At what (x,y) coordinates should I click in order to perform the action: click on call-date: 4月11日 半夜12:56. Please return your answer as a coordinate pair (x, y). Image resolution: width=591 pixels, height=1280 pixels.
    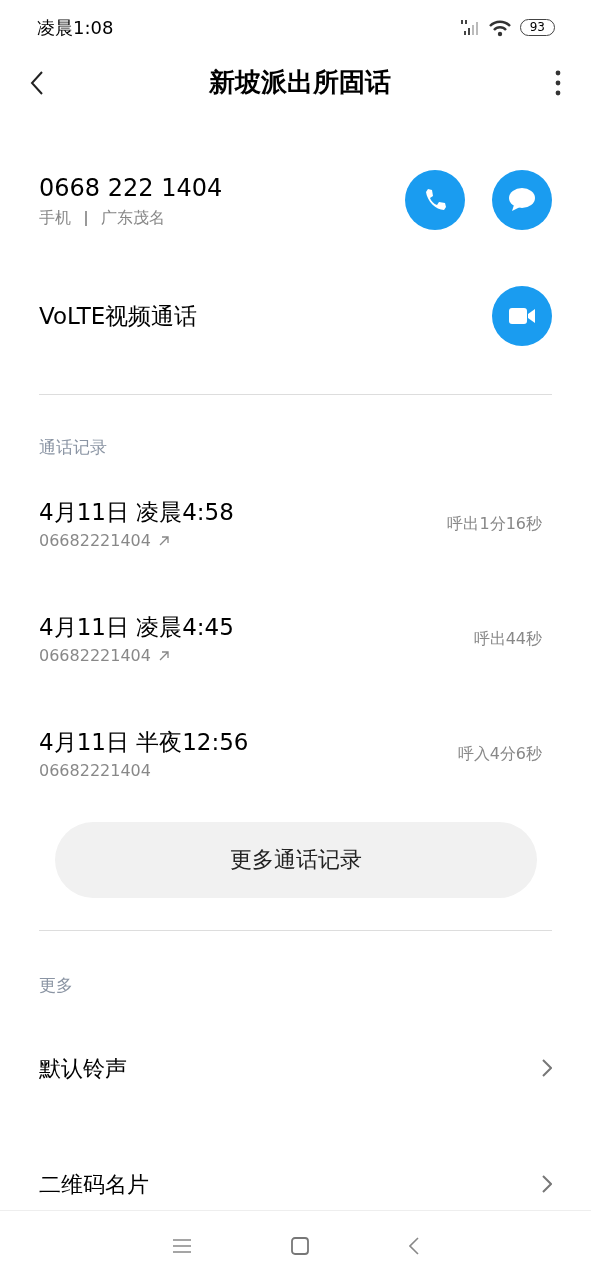
    Looking at the image, I should click on (144, 742).